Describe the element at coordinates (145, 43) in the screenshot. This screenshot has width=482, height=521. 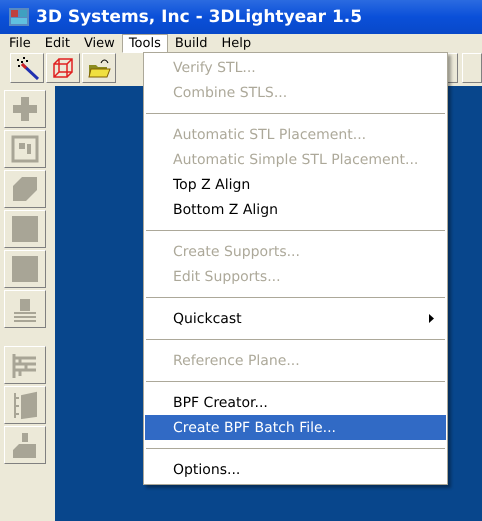
I see `menu-item: Tools` at that location.